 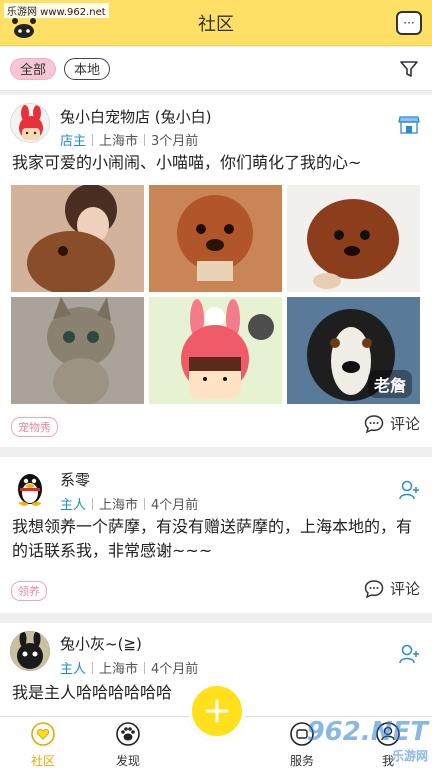 I want to click on chat-icon: ···, so click(x=409, y=23).